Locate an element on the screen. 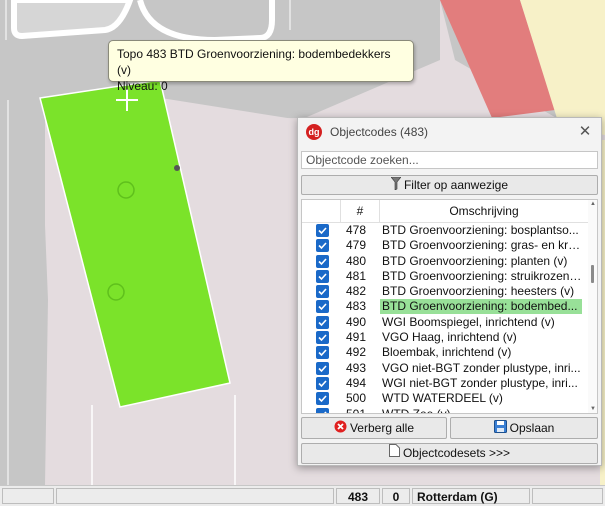 The width and height of the screenshot is (605, 506). row-number: 493 is located at coordinates (356, 367).